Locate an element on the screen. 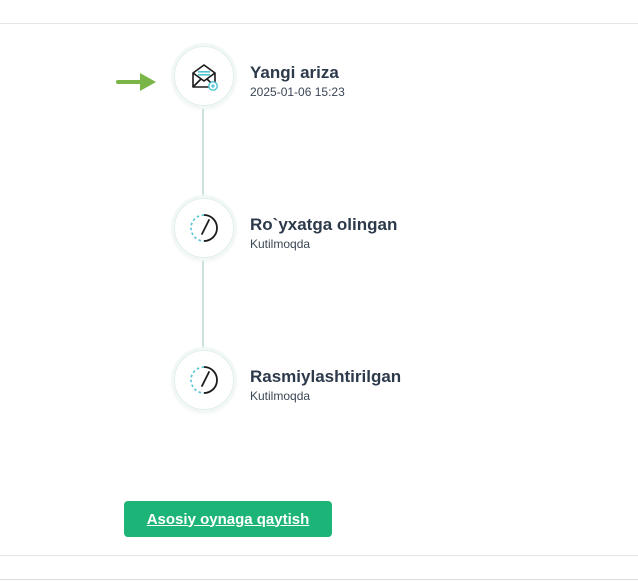  step-title: Rasmiylashtirilgan is located at coordinates (326, 376).